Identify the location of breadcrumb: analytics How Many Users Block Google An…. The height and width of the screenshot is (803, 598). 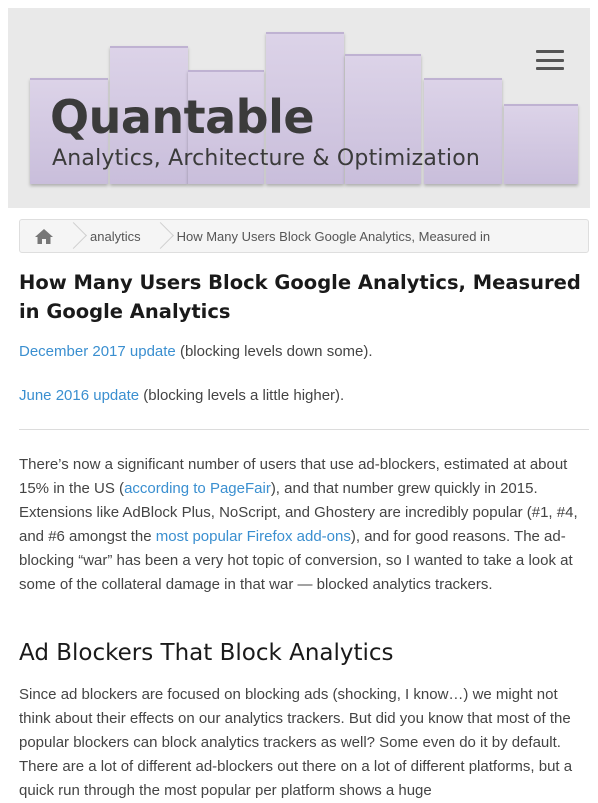
(304, 236).